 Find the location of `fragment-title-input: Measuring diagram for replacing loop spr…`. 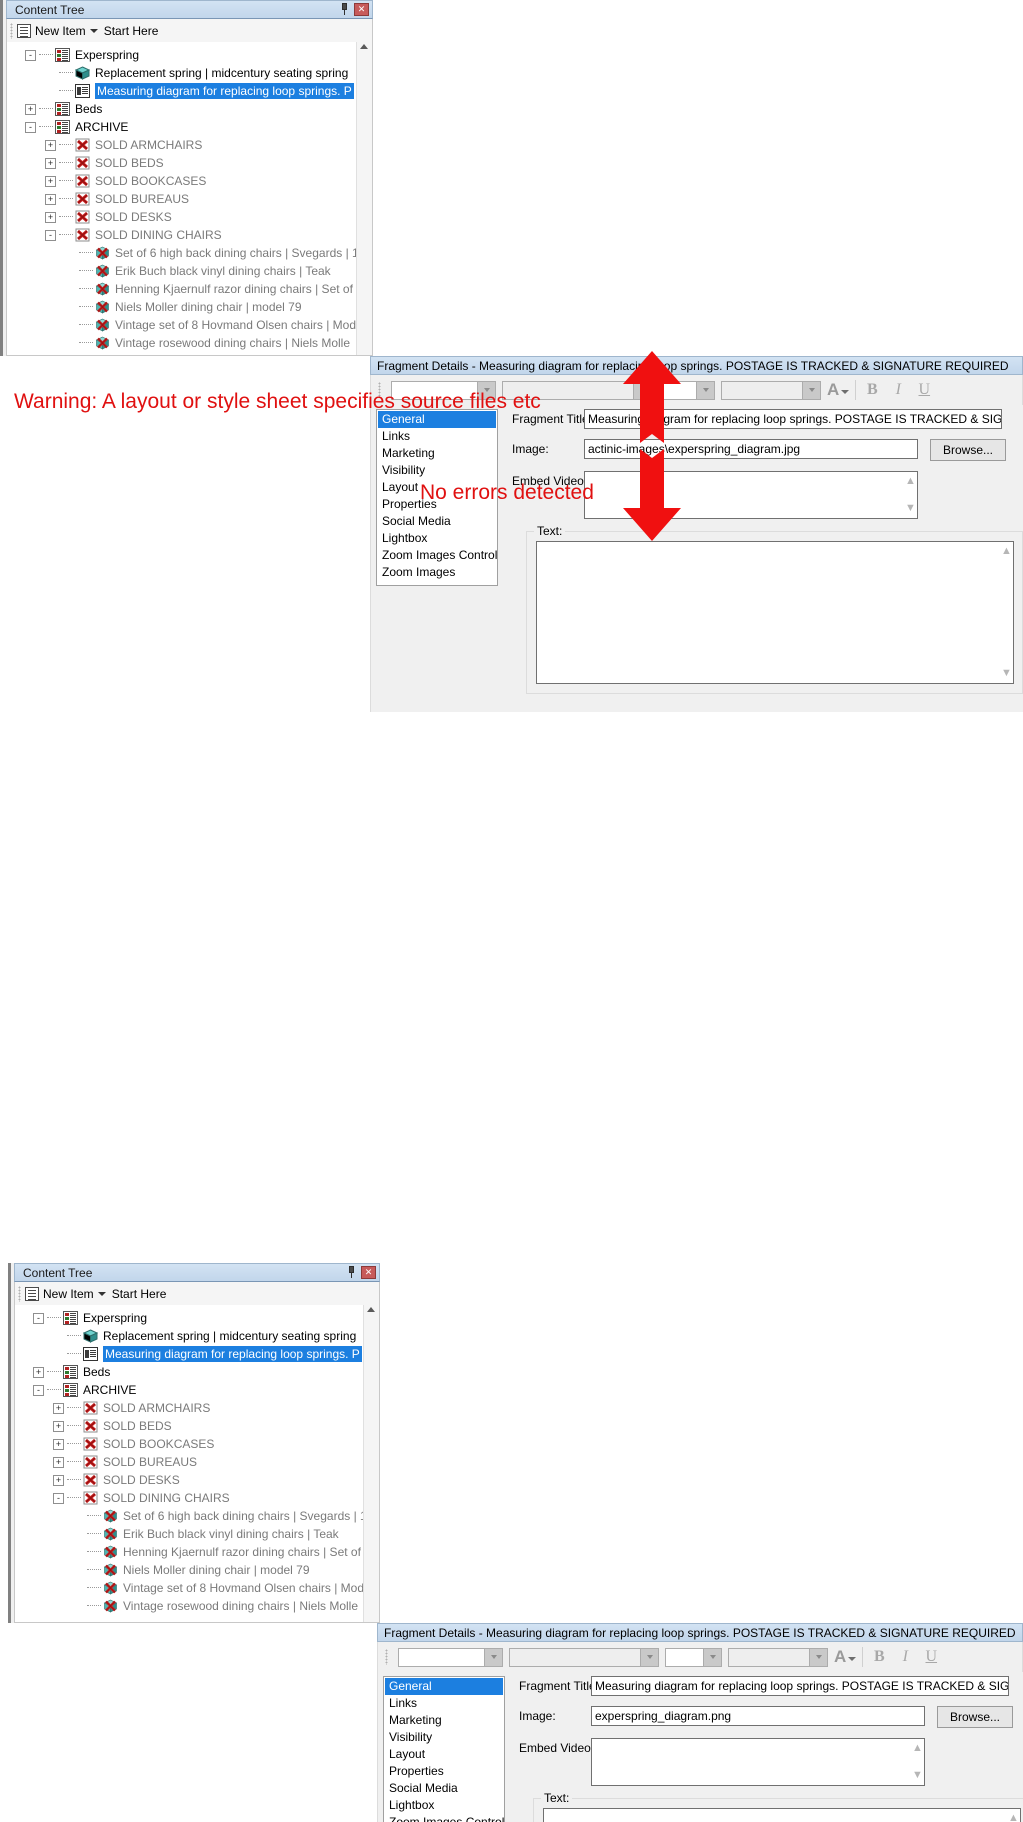

fragment-title-input: Measuring diagram for replacing loop spr… is located at coordinates (800, 1686).